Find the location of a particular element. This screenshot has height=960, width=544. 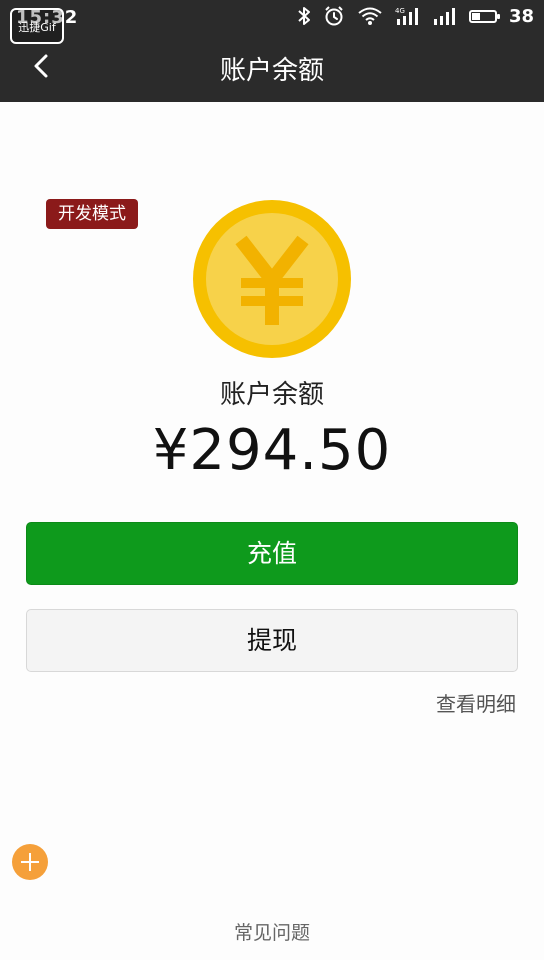

status-icons: 4G 38 is located at coordinates (415, 16).